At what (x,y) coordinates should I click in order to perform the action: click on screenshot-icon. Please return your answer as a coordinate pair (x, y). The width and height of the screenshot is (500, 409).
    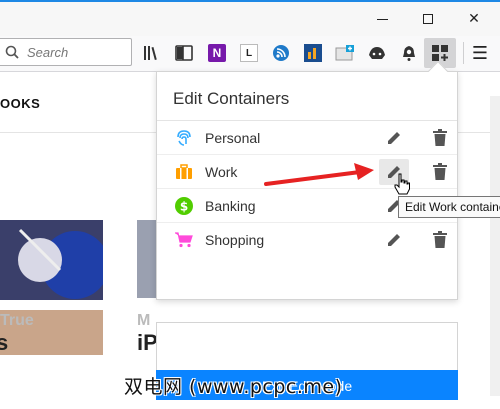
    Looking at the image, I should click on (345, 53).